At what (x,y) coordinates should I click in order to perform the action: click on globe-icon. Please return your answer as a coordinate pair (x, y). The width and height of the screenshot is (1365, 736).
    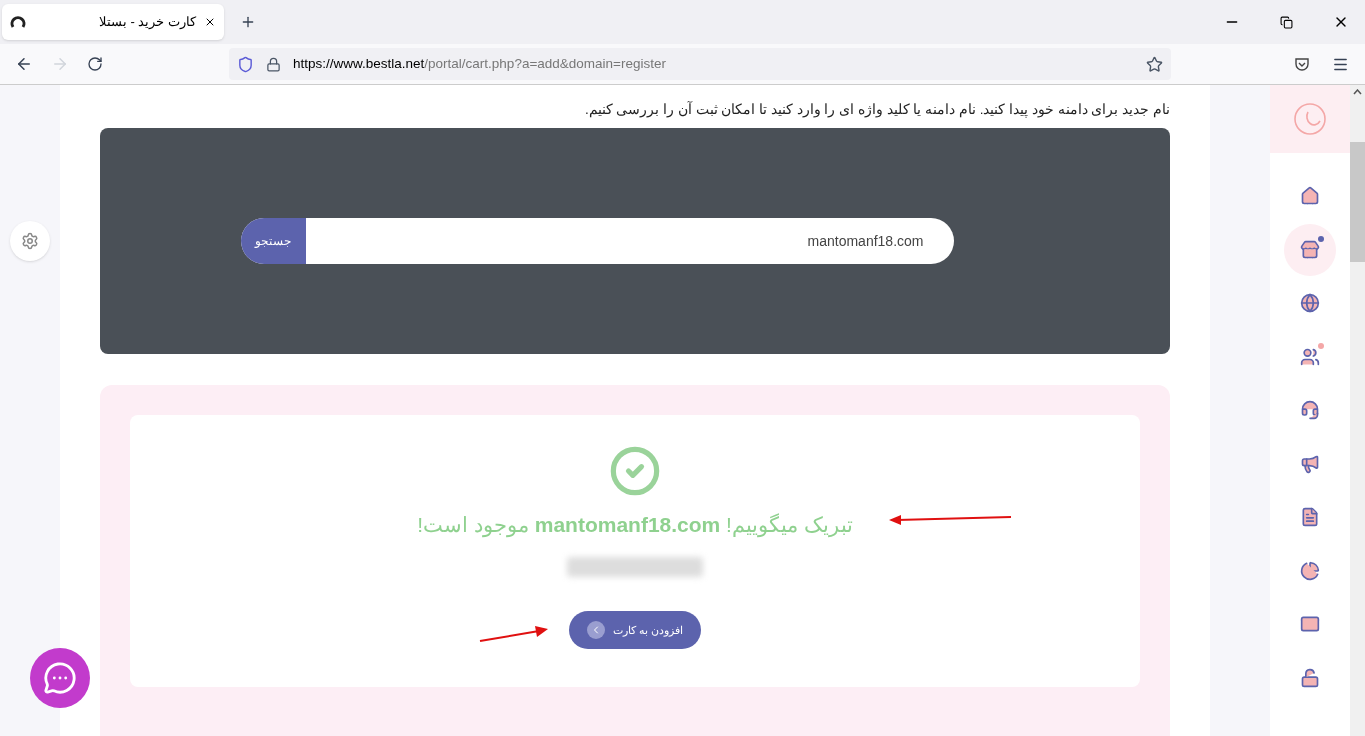
    Looking at the image, I should click on (1310, 303).